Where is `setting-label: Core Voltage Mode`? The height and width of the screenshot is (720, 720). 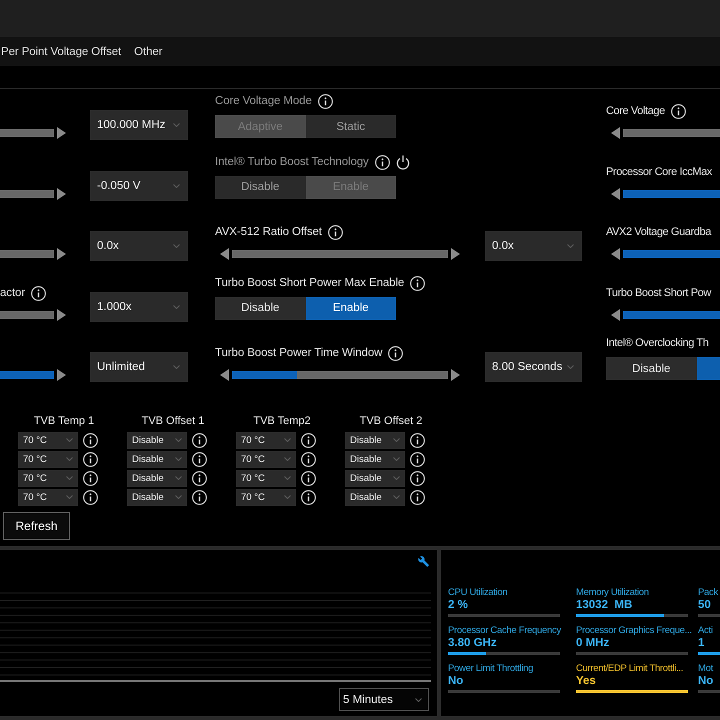 setting-label: Core Voltage Mode is located at coordinates (263, 101).